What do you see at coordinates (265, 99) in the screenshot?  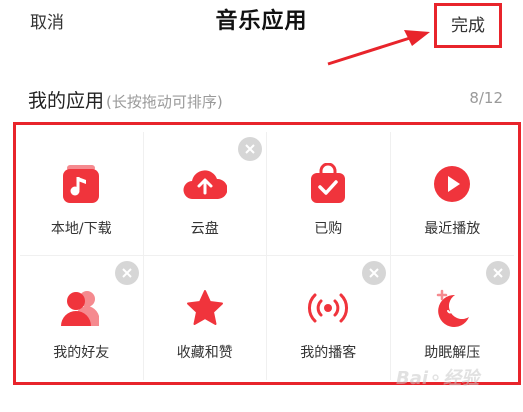 I see `my-apps-header: 我的应用 (长按拖动可排序) 8/12` at bounding box center [265, 99].